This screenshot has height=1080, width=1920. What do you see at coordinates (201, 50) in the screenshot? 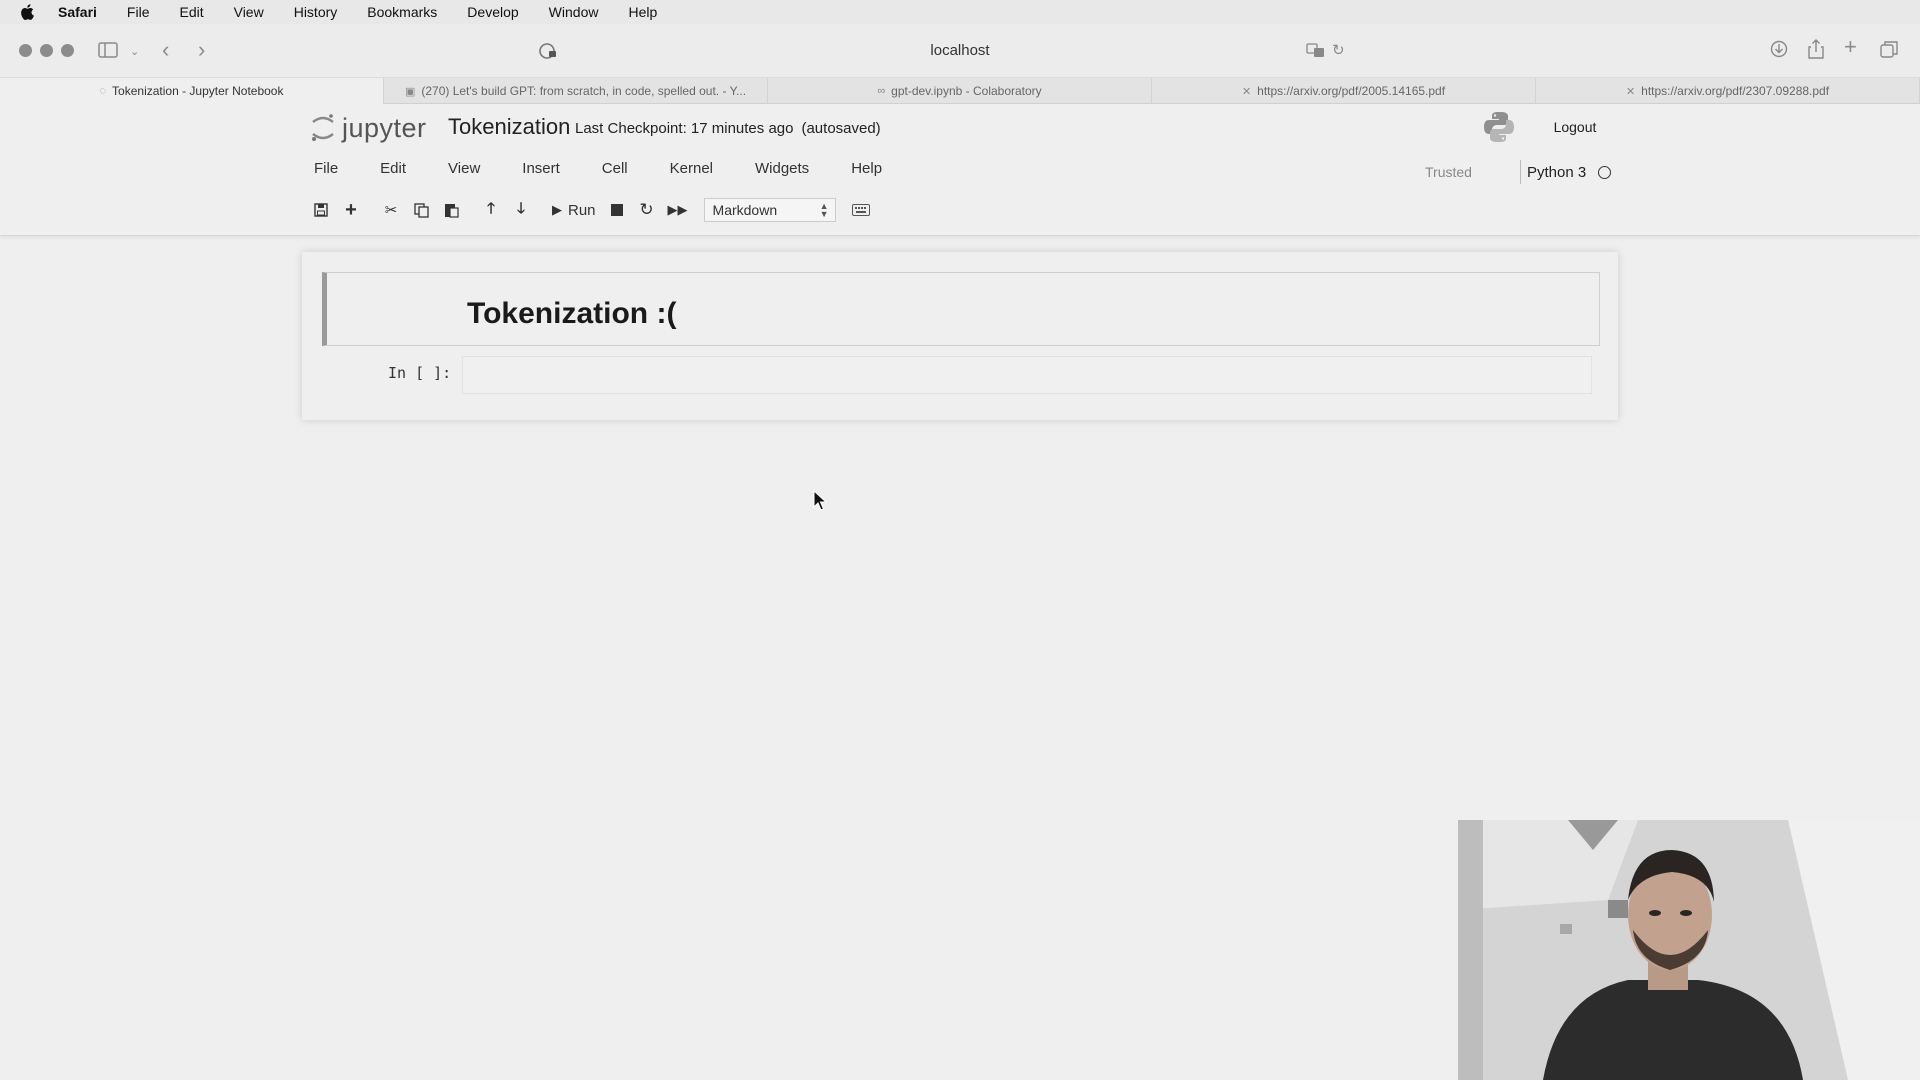
I see `forward-arrow-icon: ›` at bounding box center [201, 50].